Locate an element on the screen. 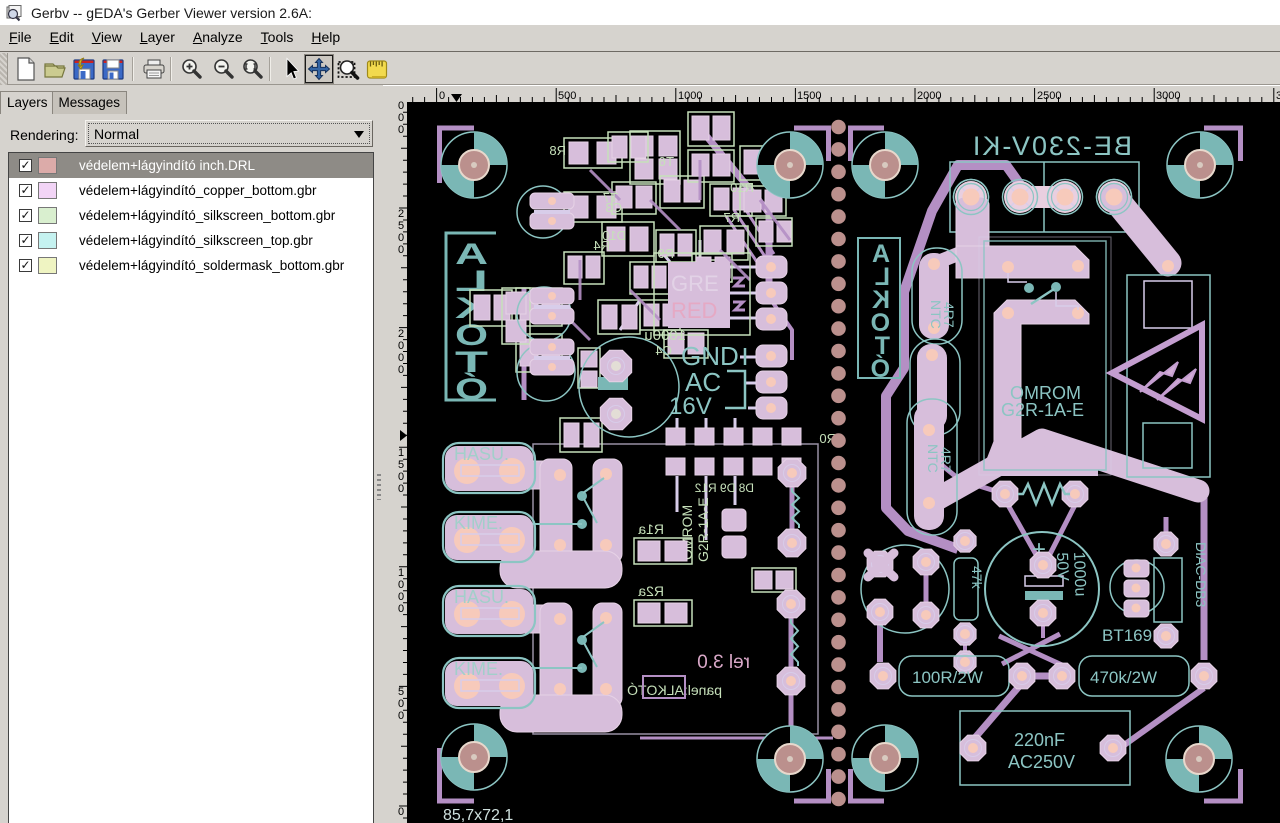 This screenshot has width=1280, height=823. svg-text: 1000u is located at coordinates (1079, 574).